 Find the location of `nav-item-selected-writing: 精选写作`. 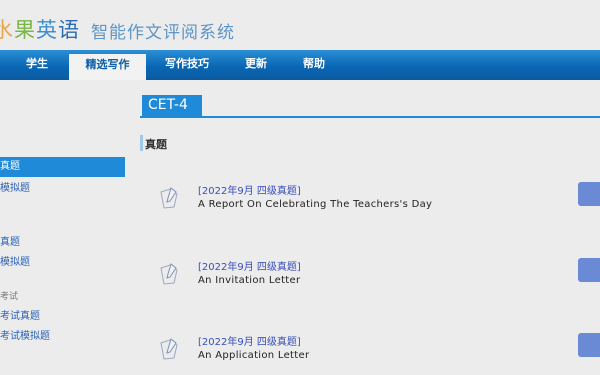

nav-item-selected-writing: 精选写作 is located at coordinates (107, 67).